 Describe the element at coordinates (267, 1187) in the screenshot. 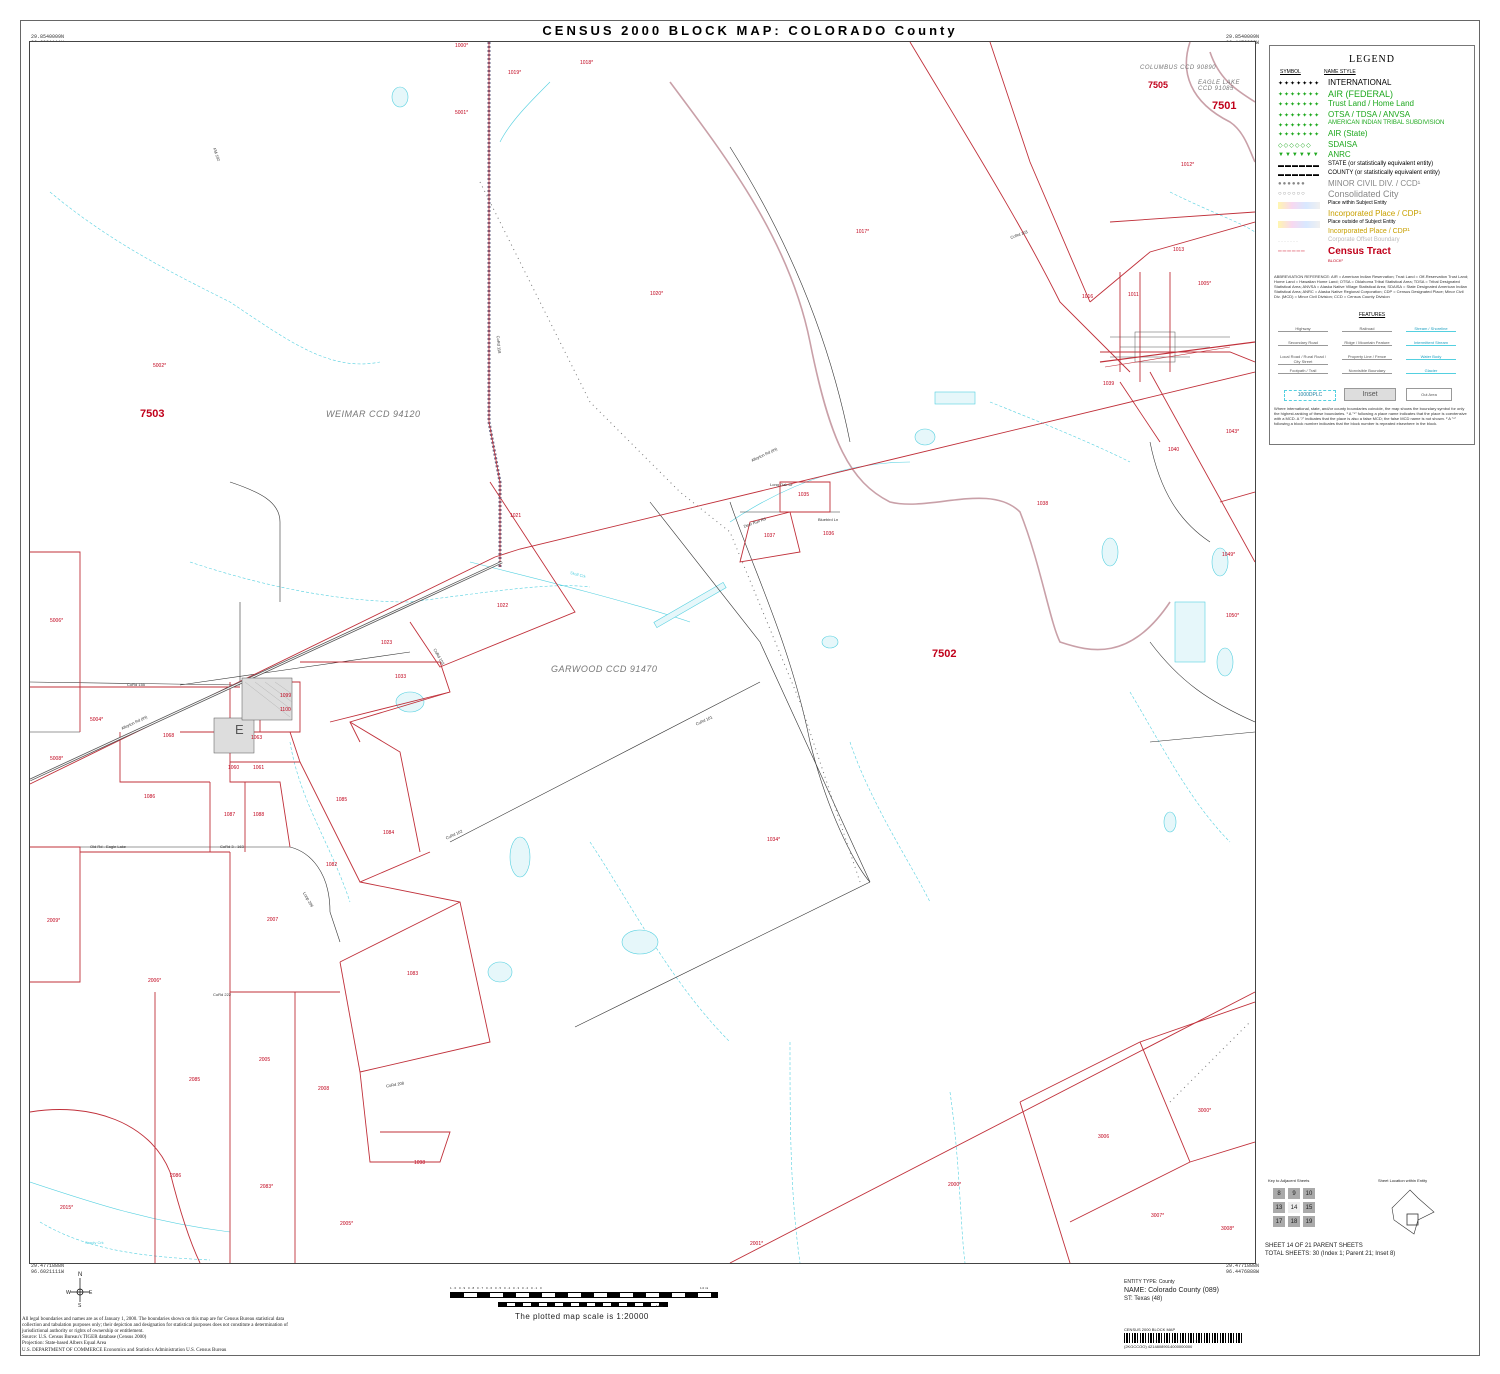

I see `block-number: 2083*` at that location.